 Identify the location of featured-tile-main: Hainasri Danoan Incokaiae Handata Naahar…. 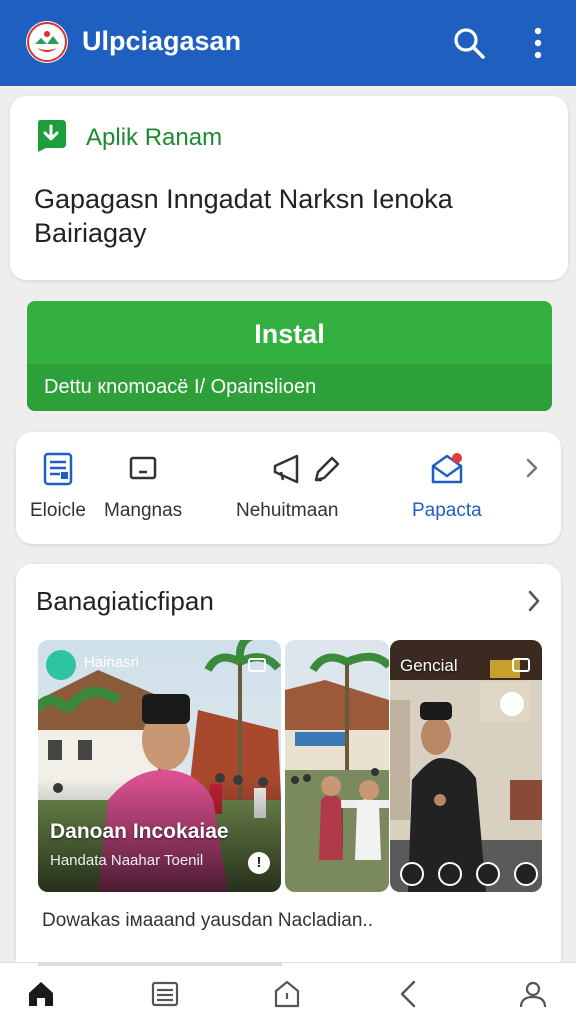
(159, 766).